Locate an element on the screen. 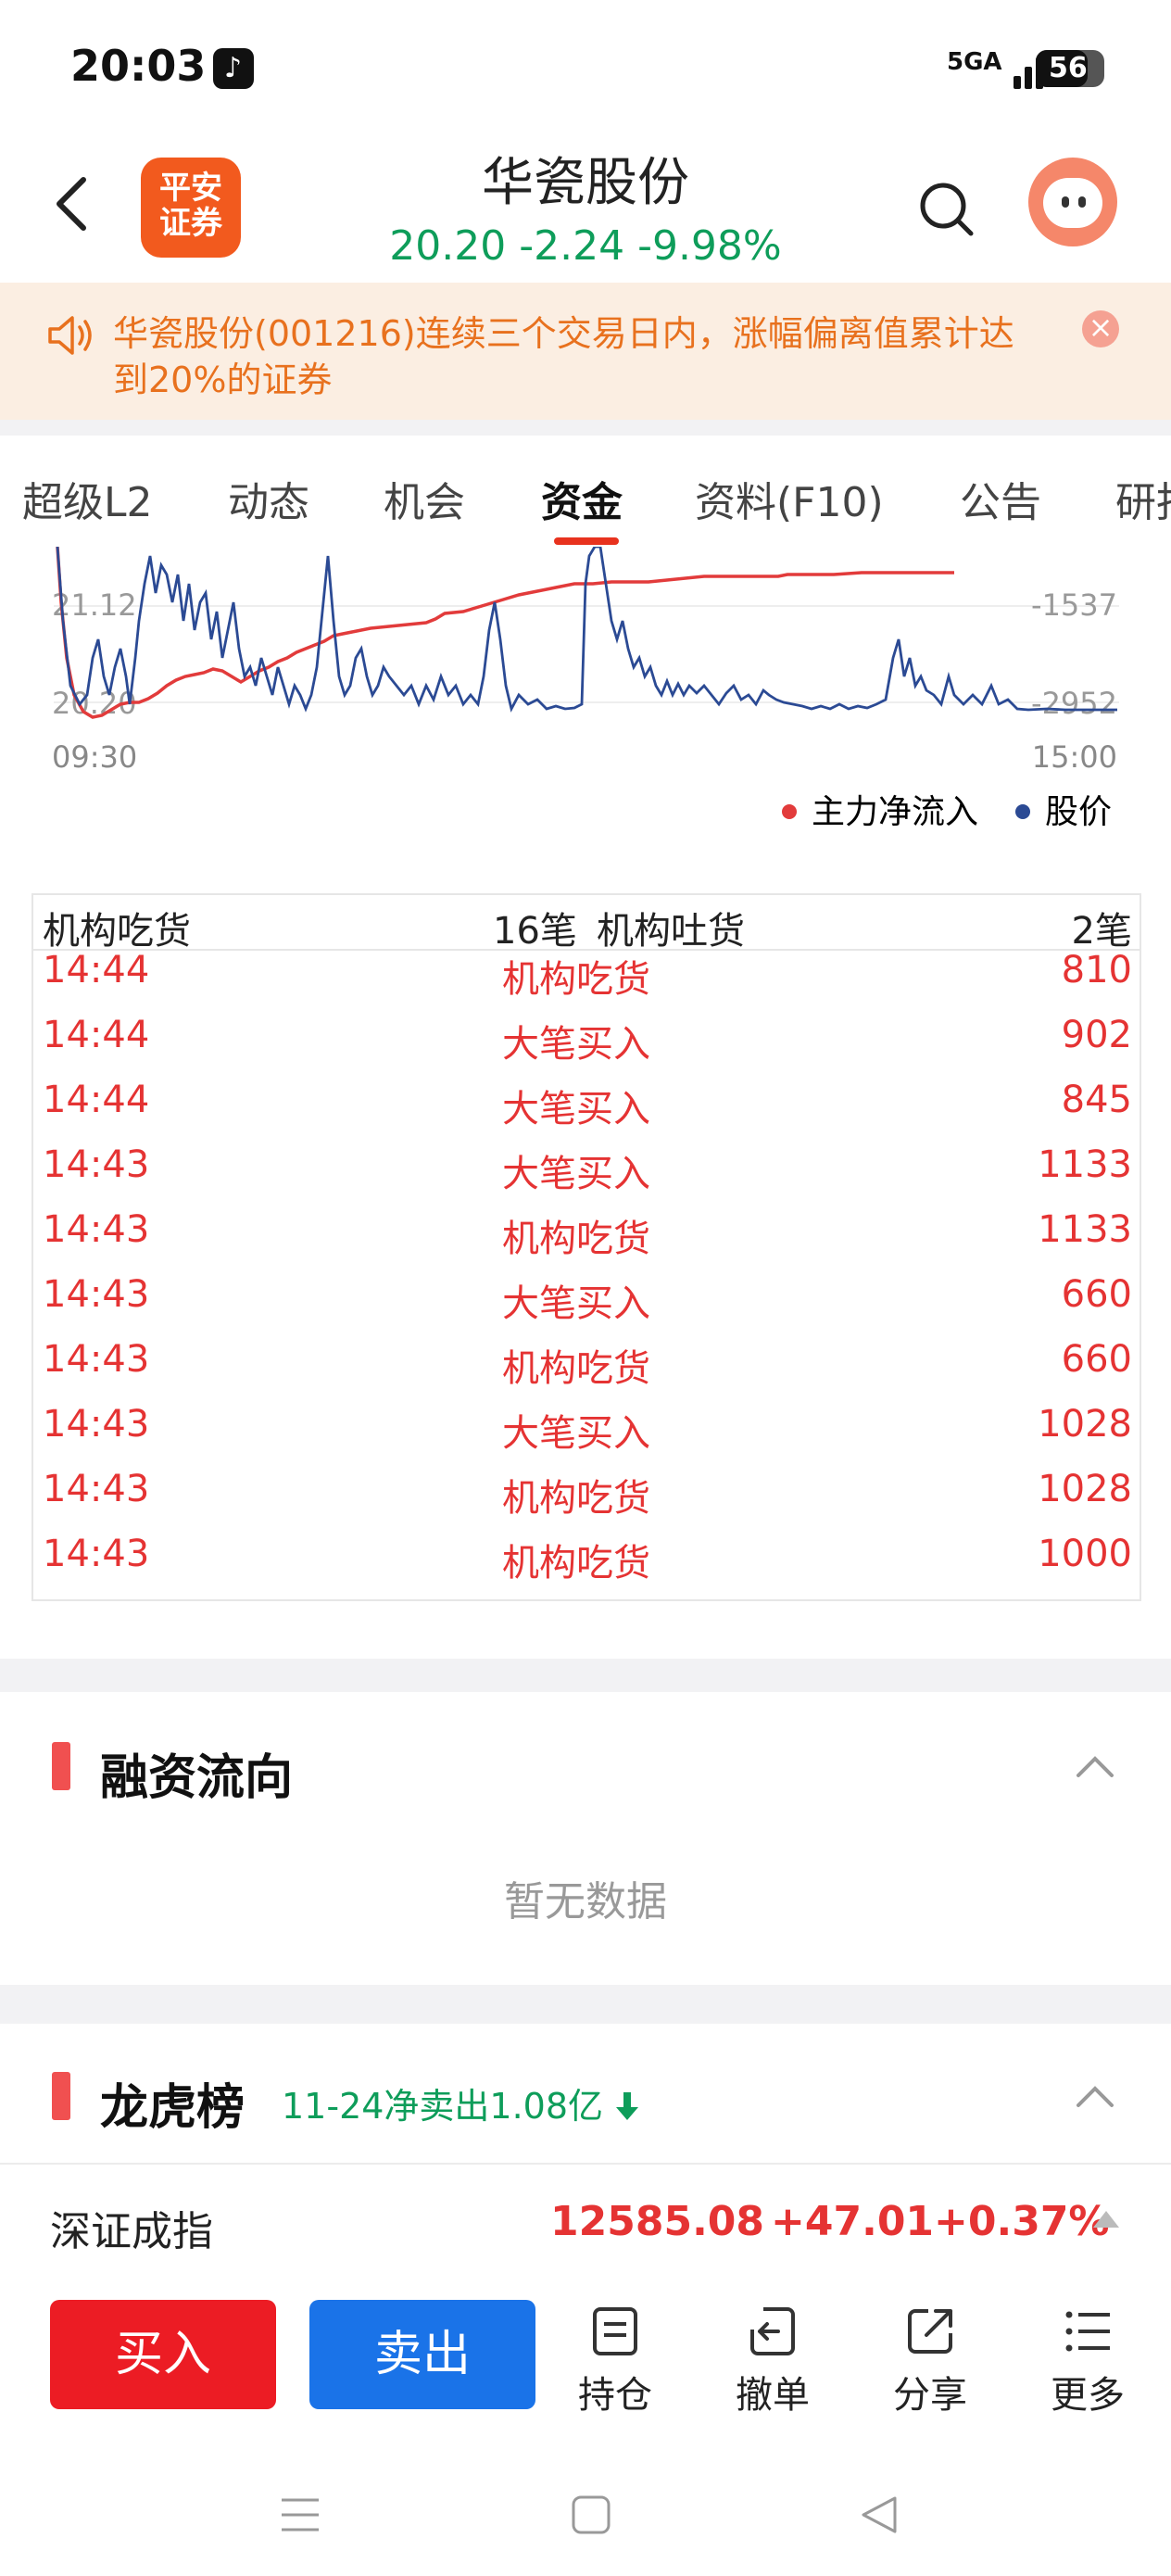  table-row: 14:43 机构吃货 660 is located at coordinates (587, 1362).